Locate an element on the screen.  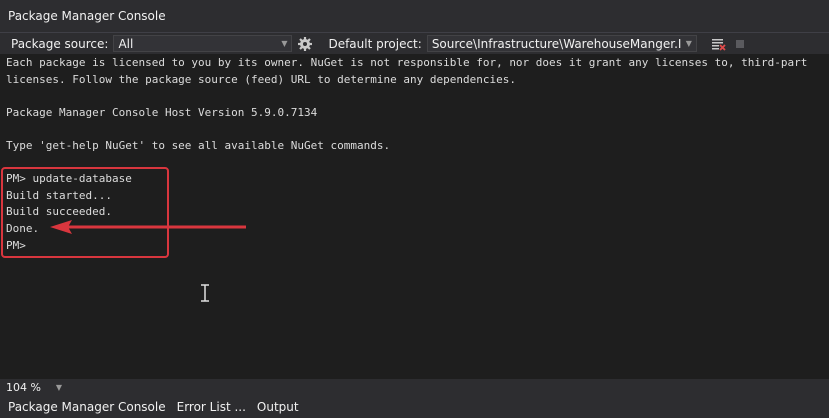
window-title: Package Manager Console is located at coordinates (87, 16).